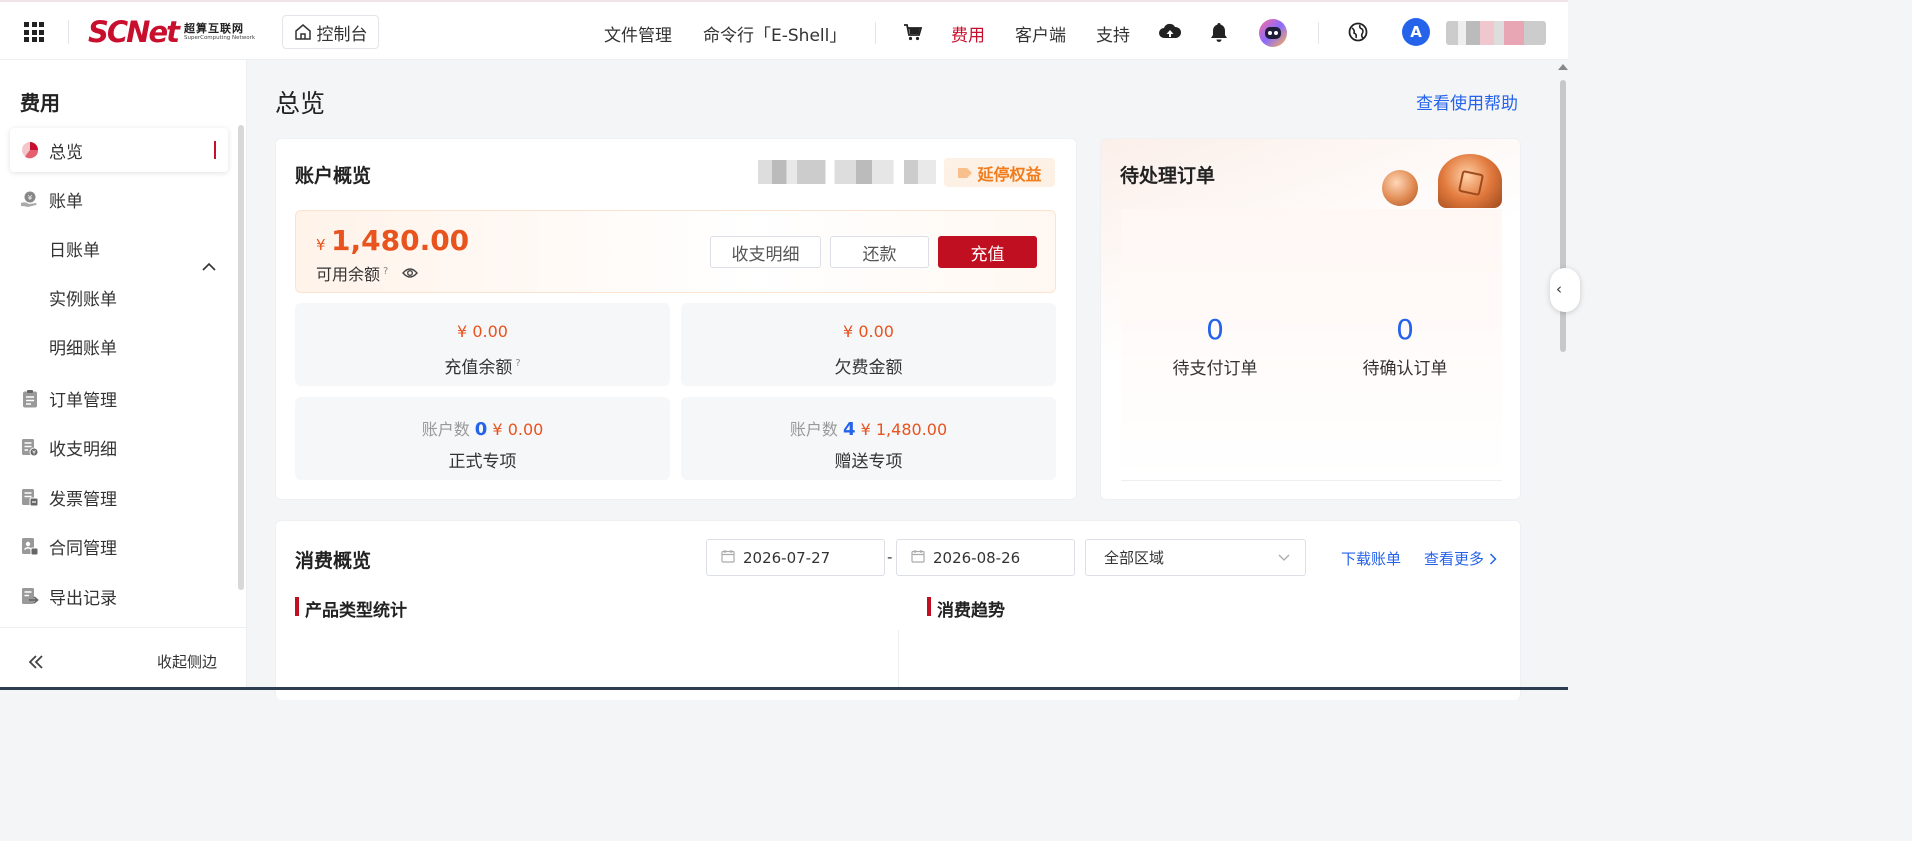 This screenshot has width=1912, height=841. Describe the element at coordinates (478, 368) in the screenshot. I see `recharge-balance-text: 充值余额` at that location.